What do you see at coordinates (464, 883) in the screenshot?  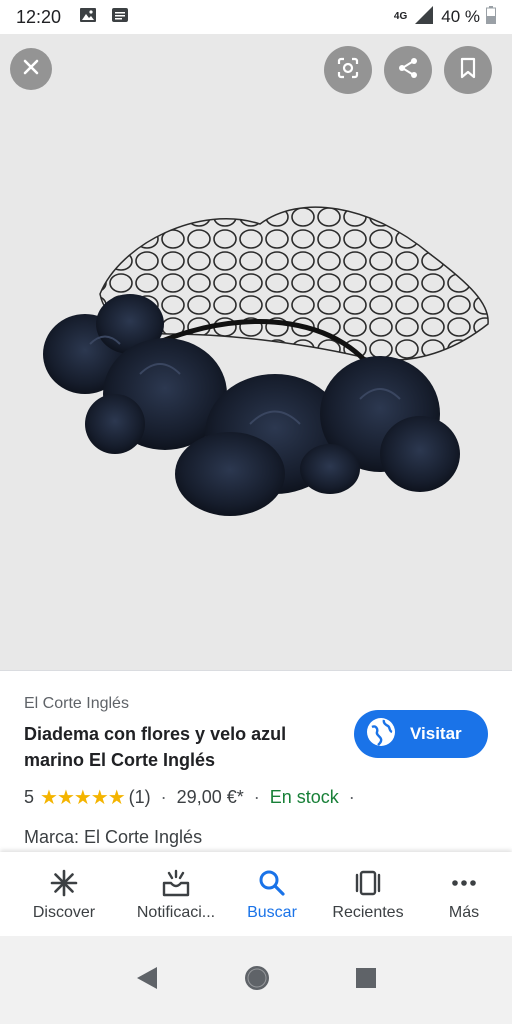 I see `more-icon` at bounding box center [464, 883].